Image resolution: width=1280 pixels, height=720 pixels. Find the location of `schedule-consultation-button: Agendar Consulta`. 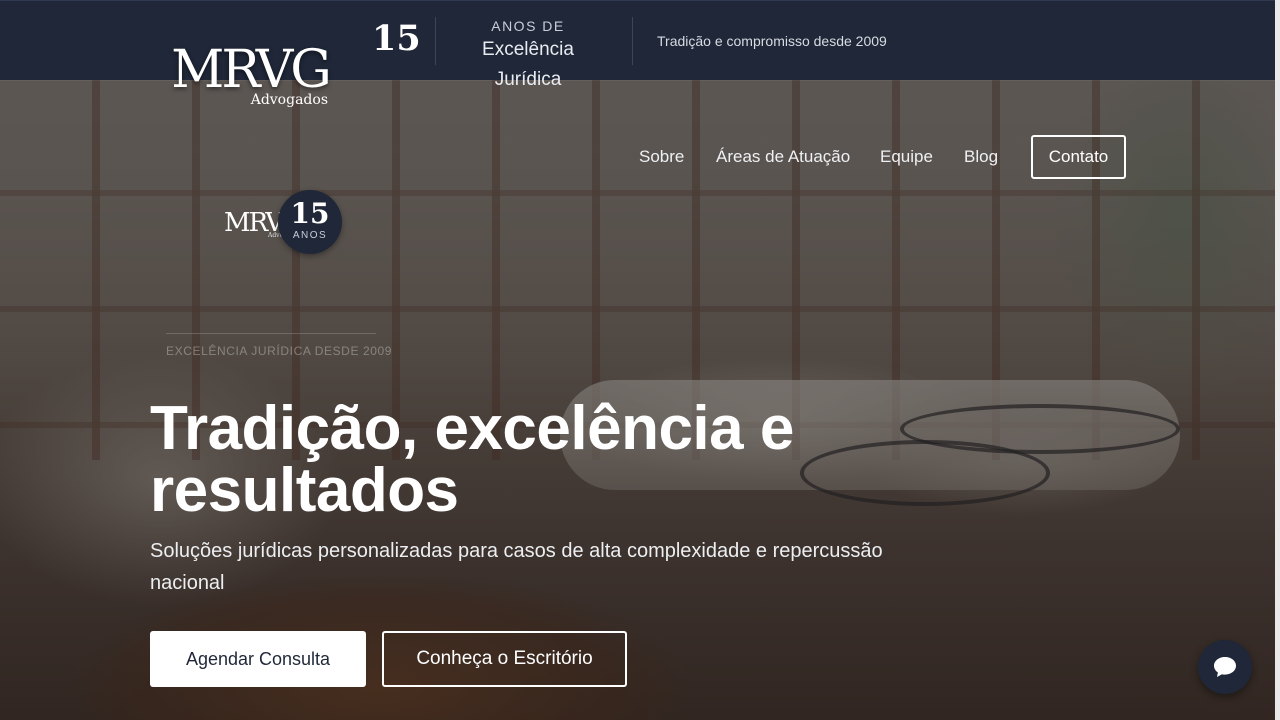

schedule-consultation-button: Agendar Consulta is located at coordinates (258, 659).